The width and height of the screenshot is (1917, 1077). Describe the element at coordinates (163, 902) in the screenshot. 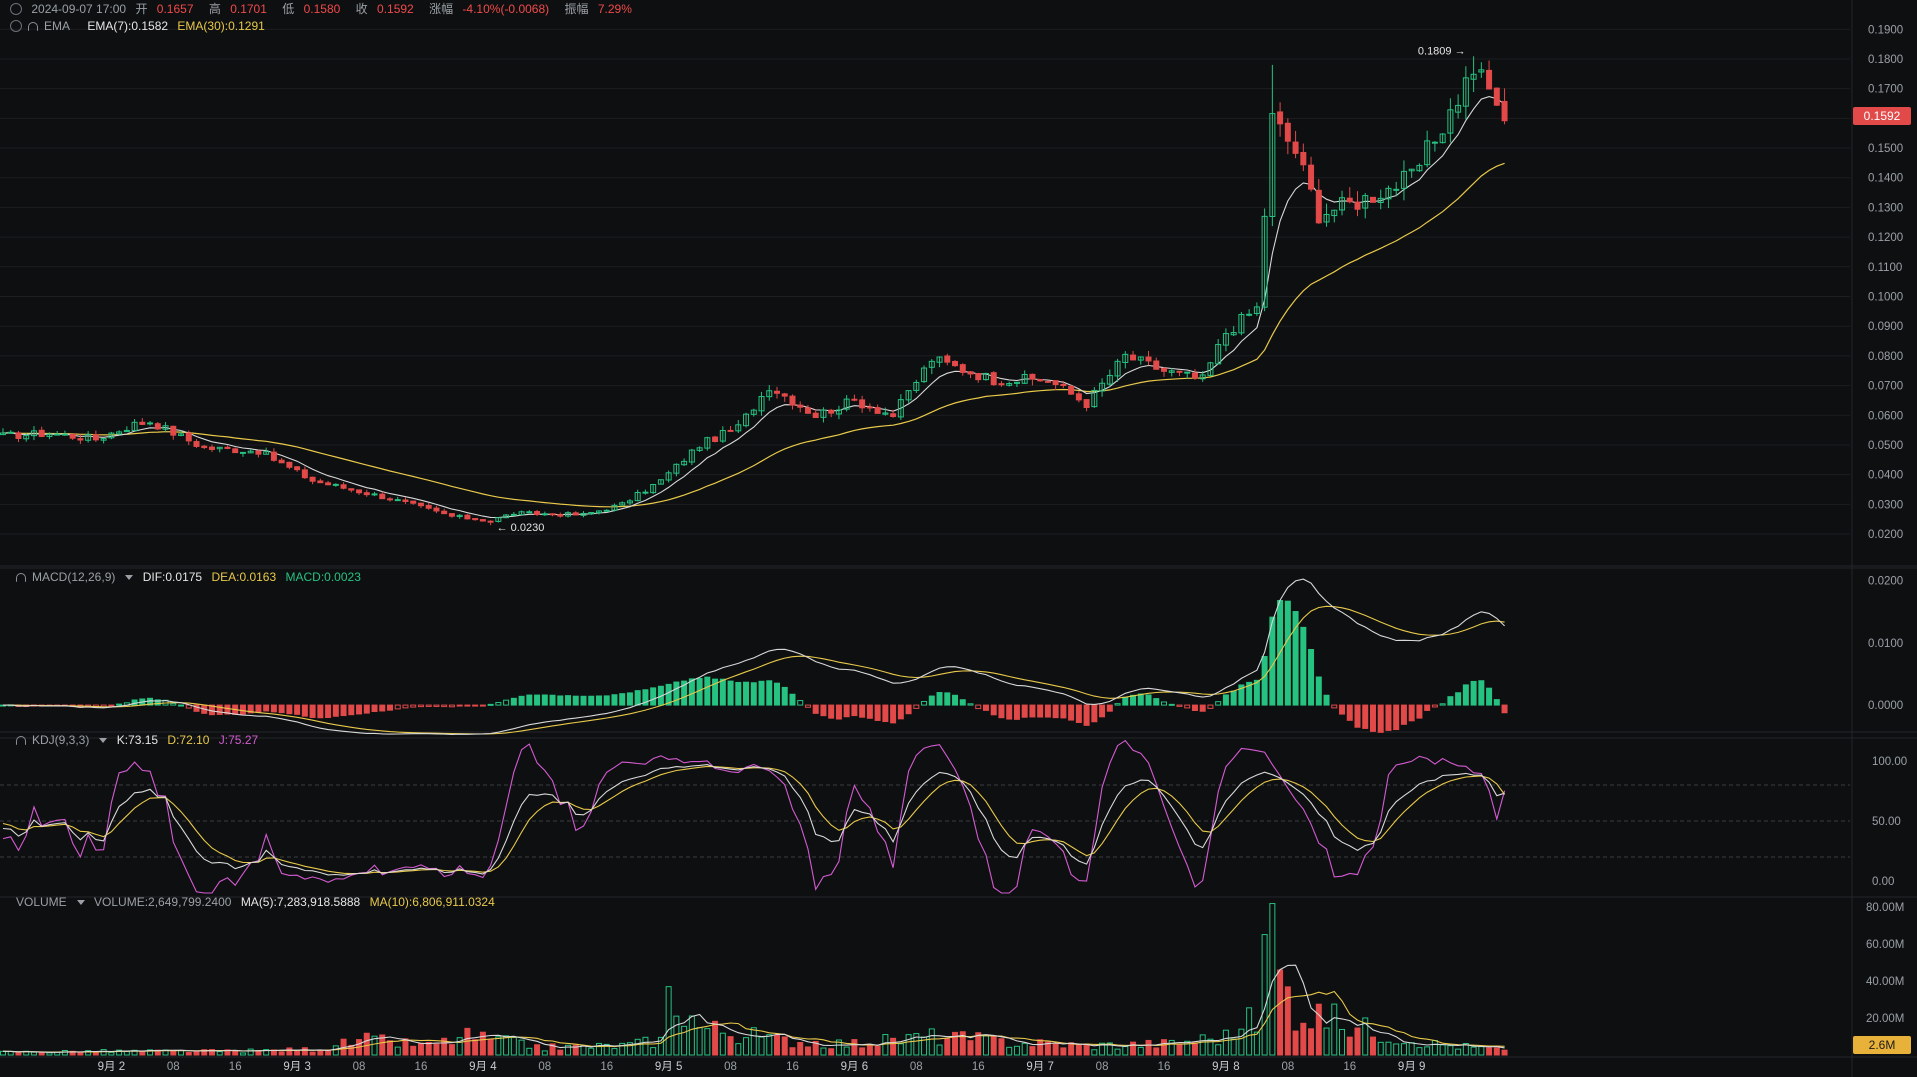

I see `volume-value: VOLUME:2,649,799.2400` at that location.